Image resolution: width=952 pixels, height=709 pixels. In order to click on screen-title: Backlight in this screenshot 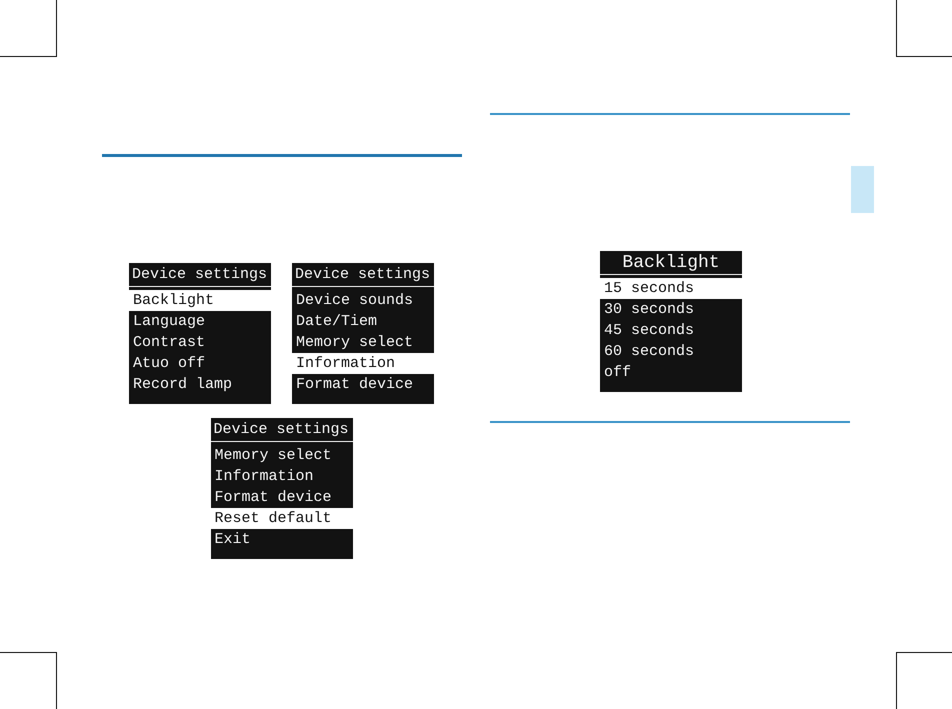, I will do `click(671, 263)`.